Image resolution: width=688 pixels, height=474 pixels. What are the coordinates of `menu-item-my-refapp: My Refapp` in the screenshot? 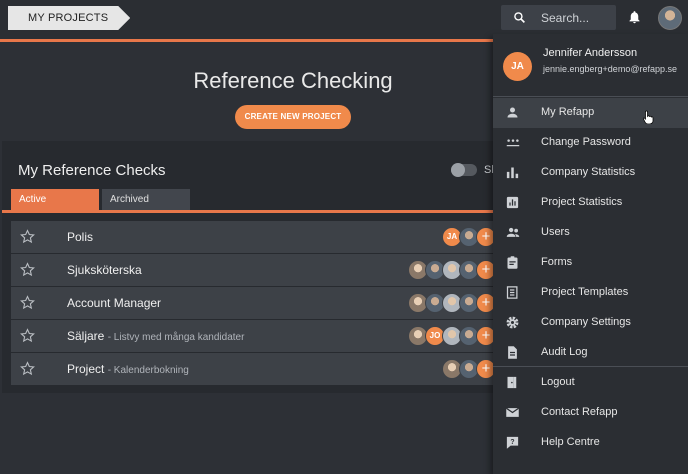 It's located at (590, 113).